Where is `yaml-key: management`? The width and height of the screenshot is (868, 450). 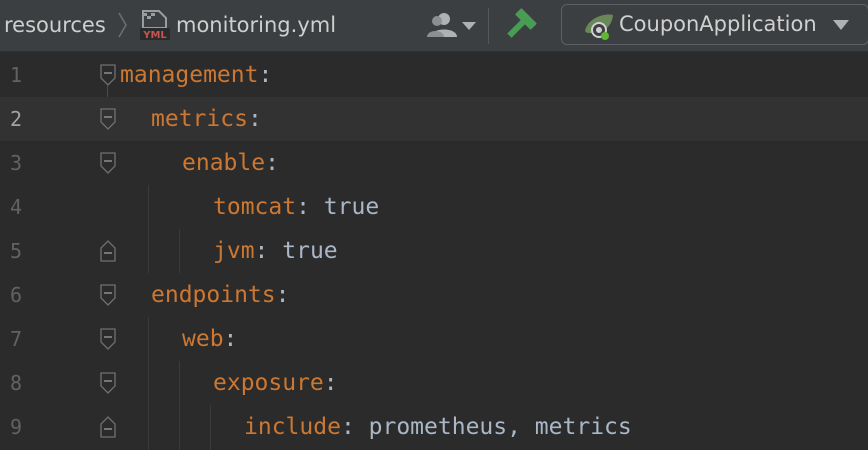
yaml-key: management is located at coordinates (189, 75).